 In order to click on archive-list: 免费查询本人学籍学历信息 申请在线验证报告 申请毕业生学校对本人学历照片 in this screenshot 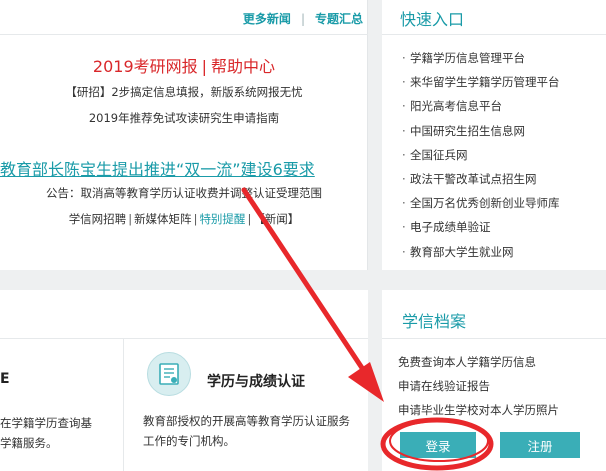, I will do `click(478, 388)`.